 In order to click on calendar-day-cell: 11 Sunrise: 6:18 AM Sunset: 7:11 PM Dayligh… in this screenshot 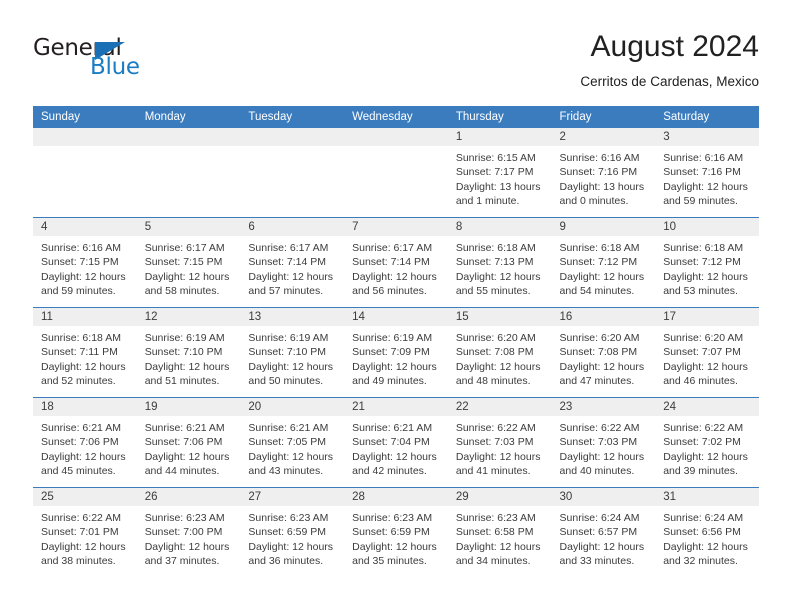, I will do `click(85, 352)`.